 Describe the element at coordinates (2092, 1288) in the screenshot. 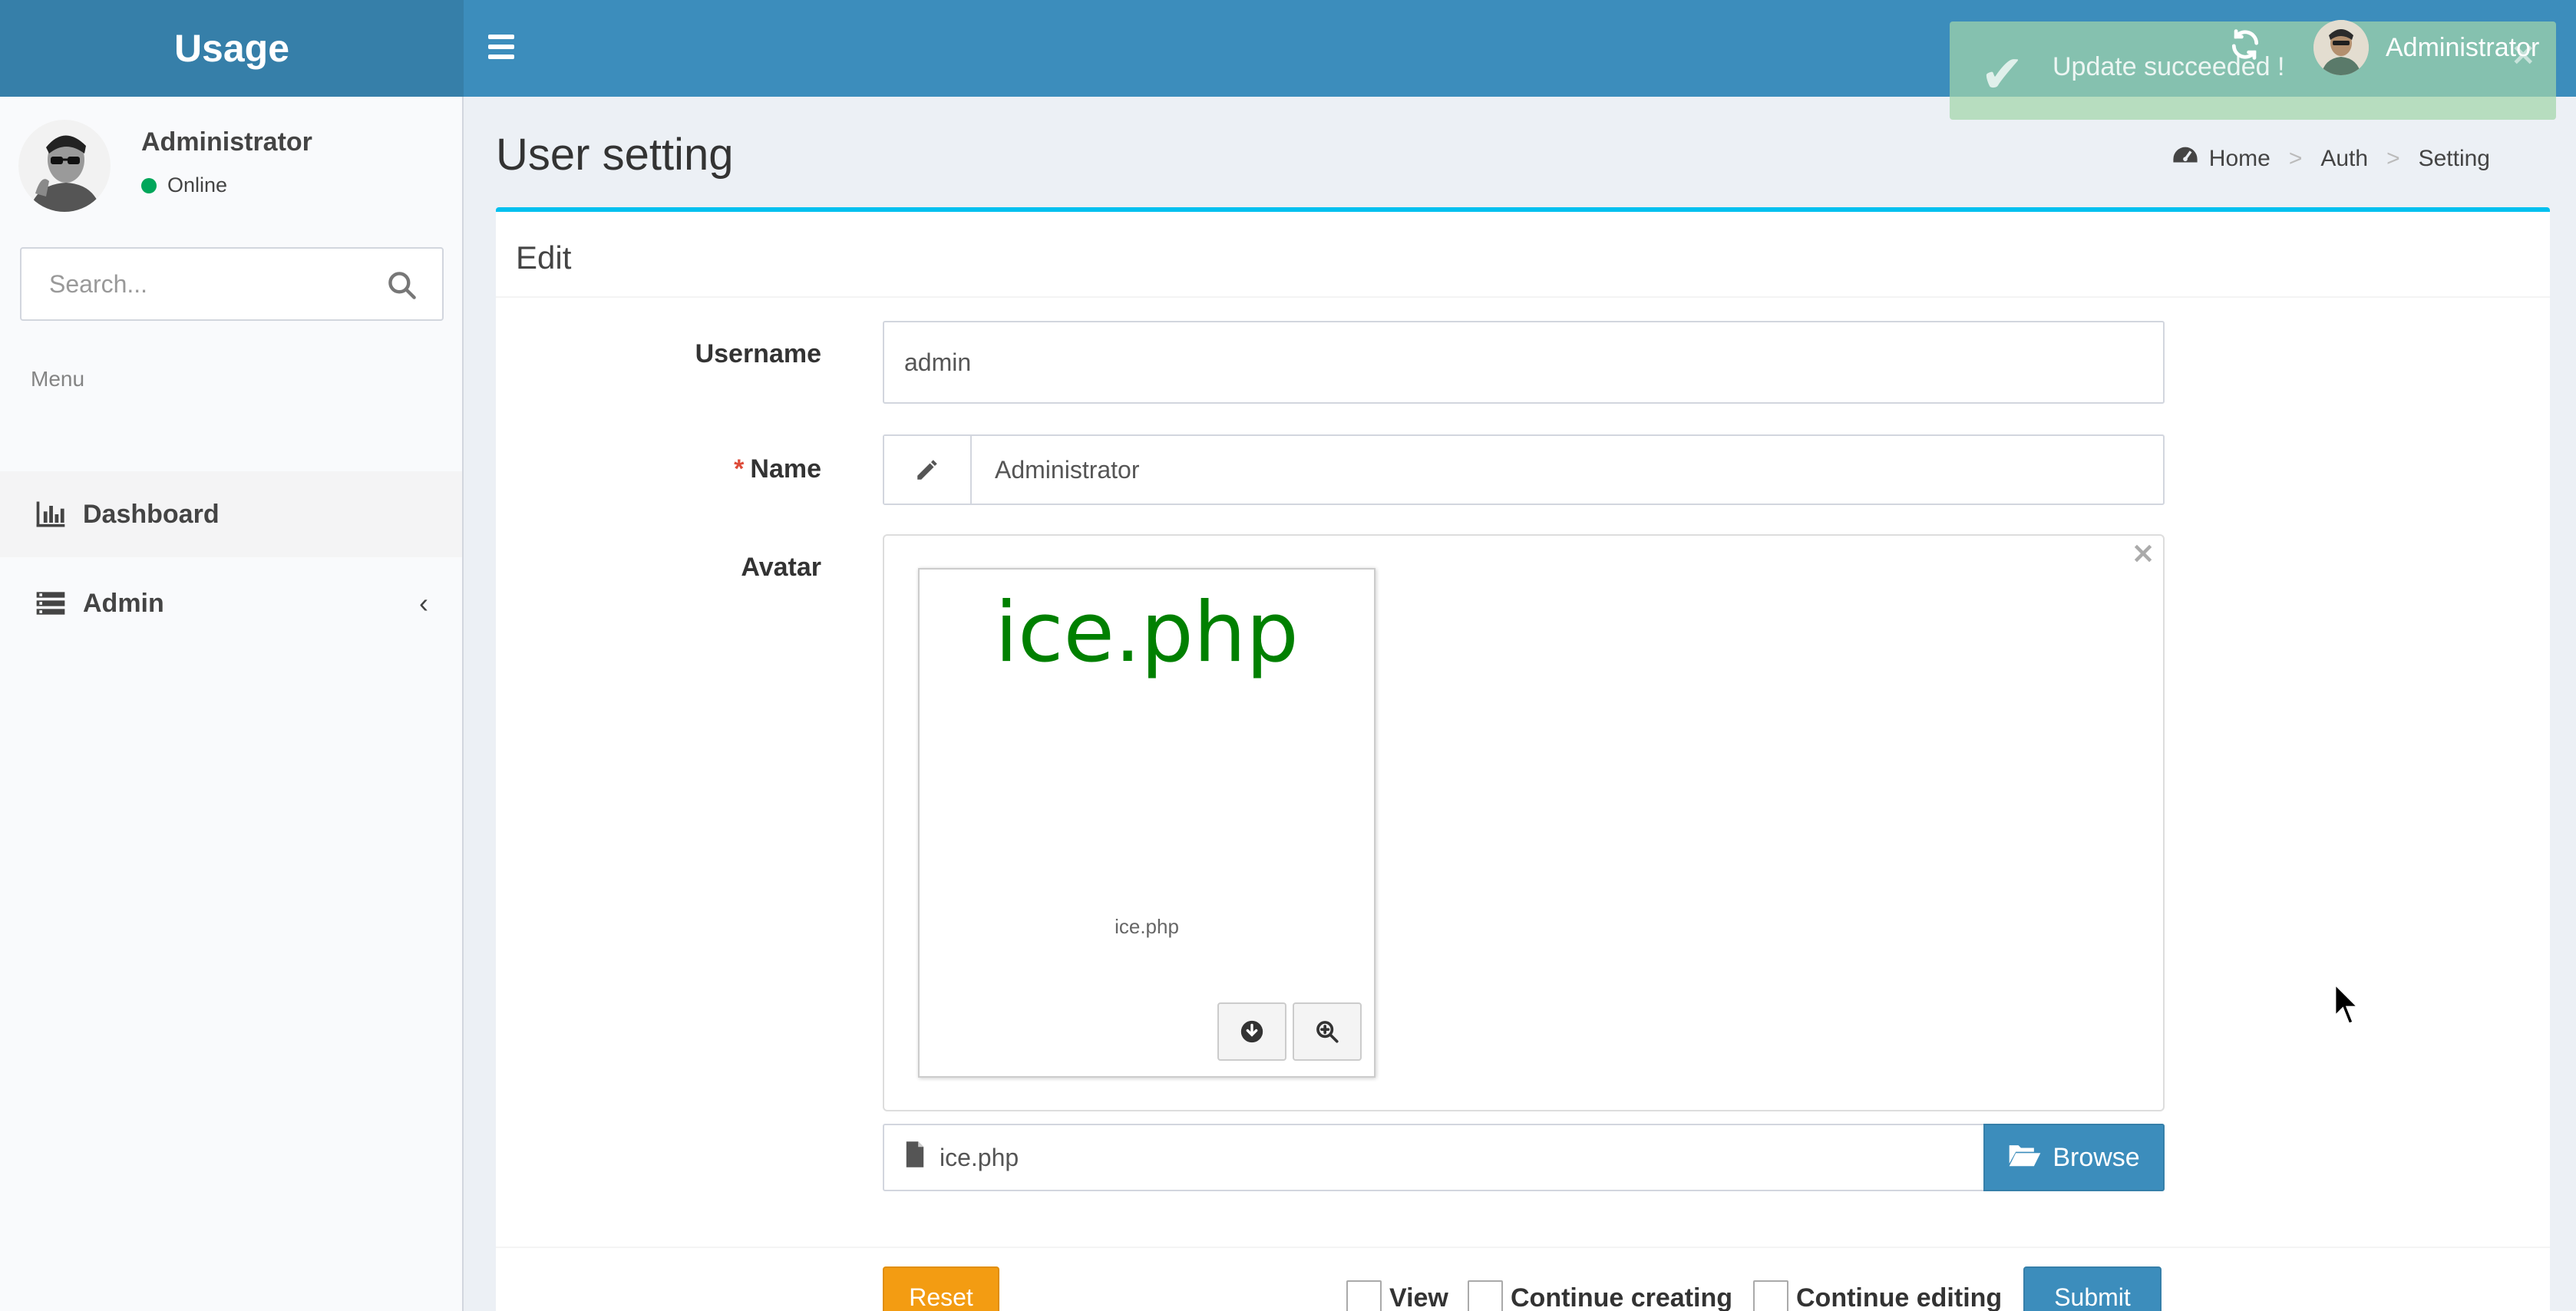

I see `submit-button: Submit` at that location.